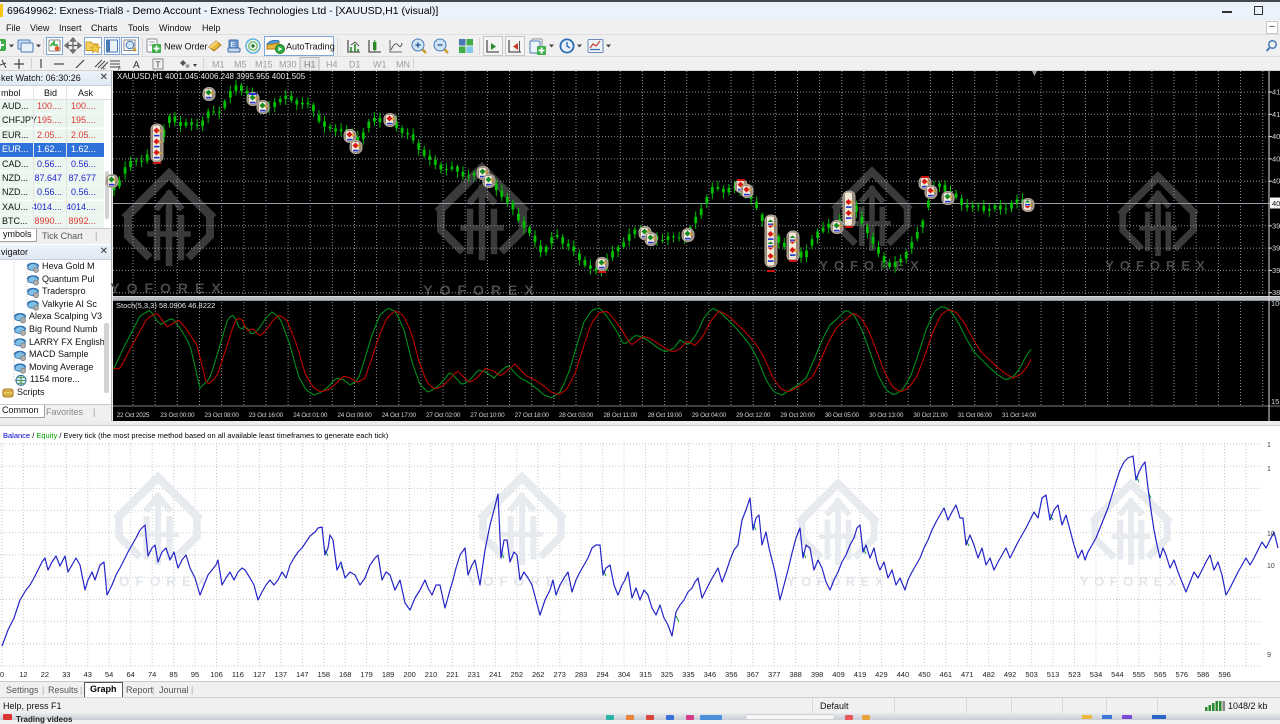 The image size is (1280, 724). I want to click on svg-text: 31 Oct 06:00, so click(975, 415).